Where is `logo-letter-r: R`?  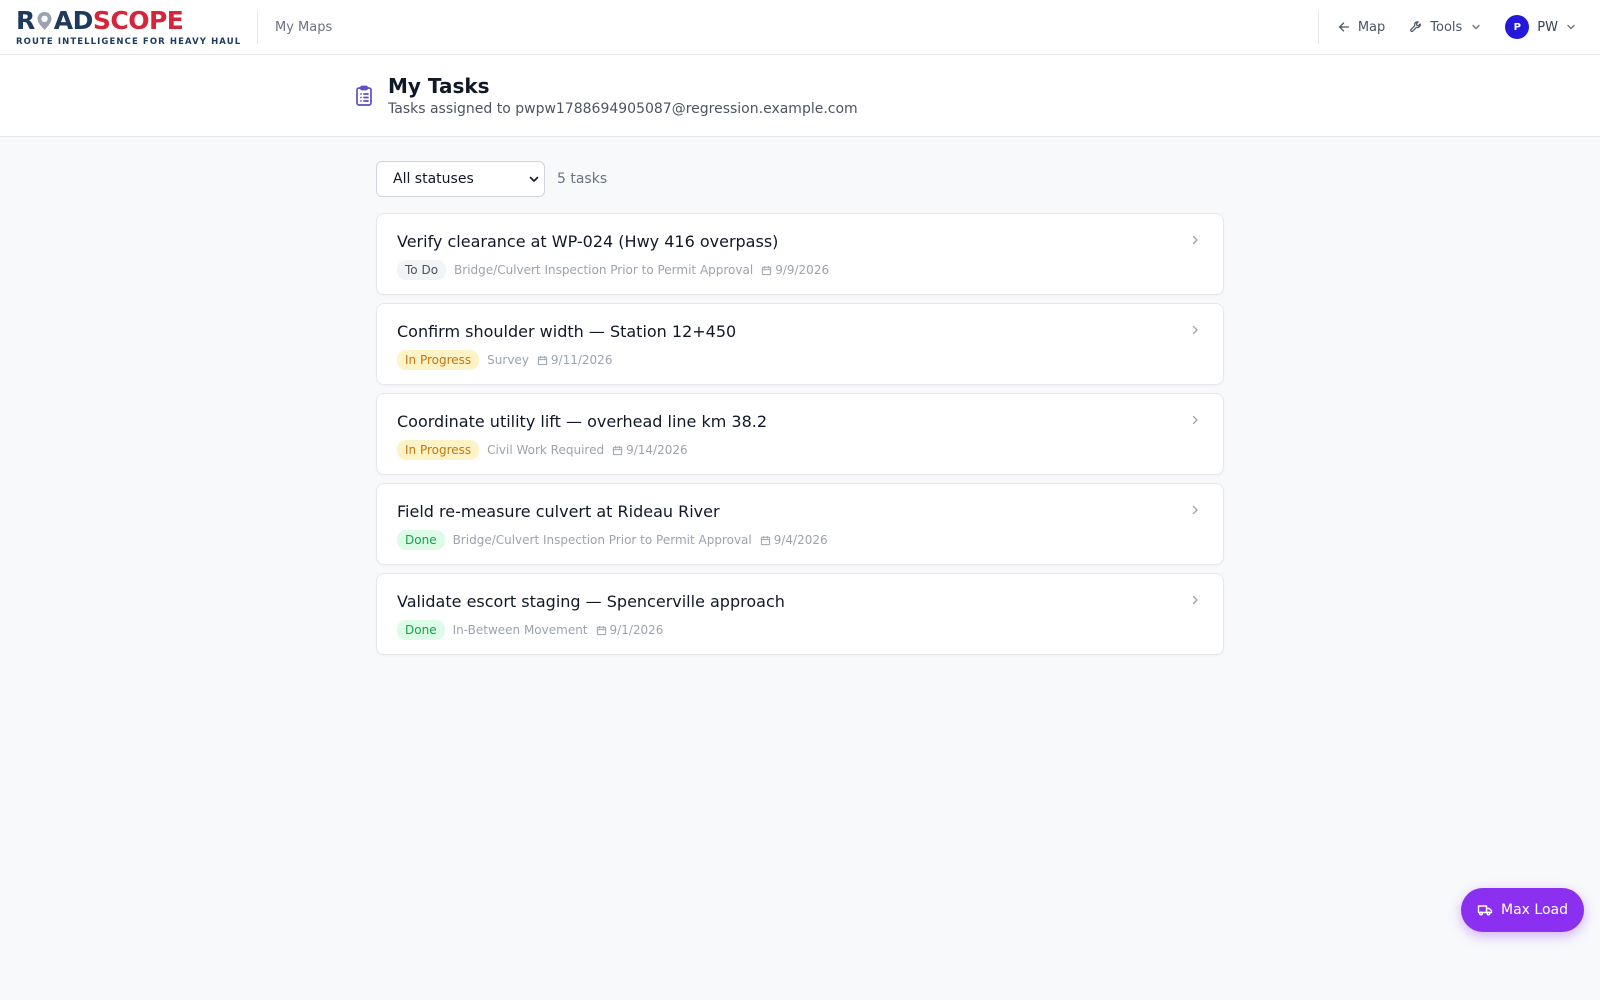 logo-letter-r: R is located at coordinates (25, 20).